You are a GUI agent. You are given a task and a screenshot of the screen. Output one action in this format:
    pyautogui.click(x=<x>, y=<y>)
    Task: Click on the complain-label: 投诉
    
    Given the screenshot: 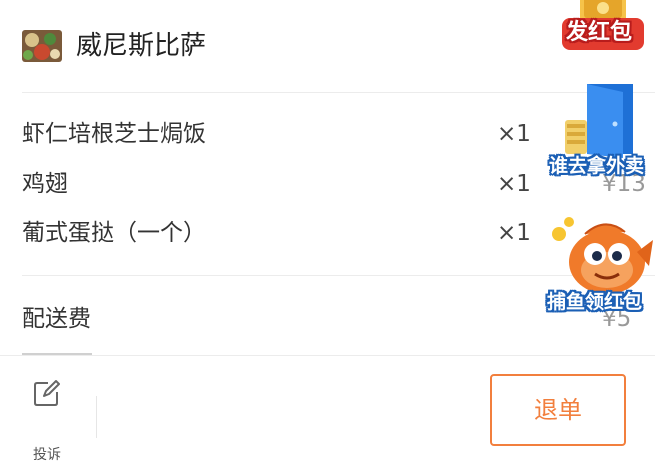 What is the action you would take?
    pyautogui.click(x=47, y=455)
    